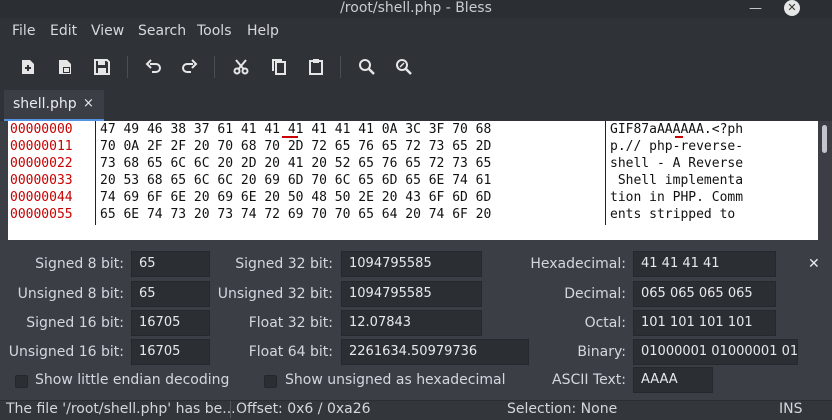  I want to click on find-replace-icon, so click(404, 67).